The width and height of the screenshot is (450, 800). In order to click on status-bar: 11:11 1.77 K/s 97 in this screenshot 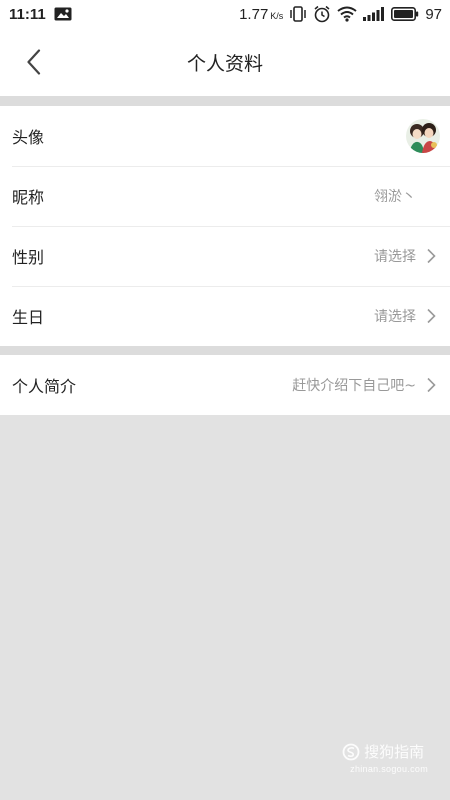, I will do `click(225, 14)`.